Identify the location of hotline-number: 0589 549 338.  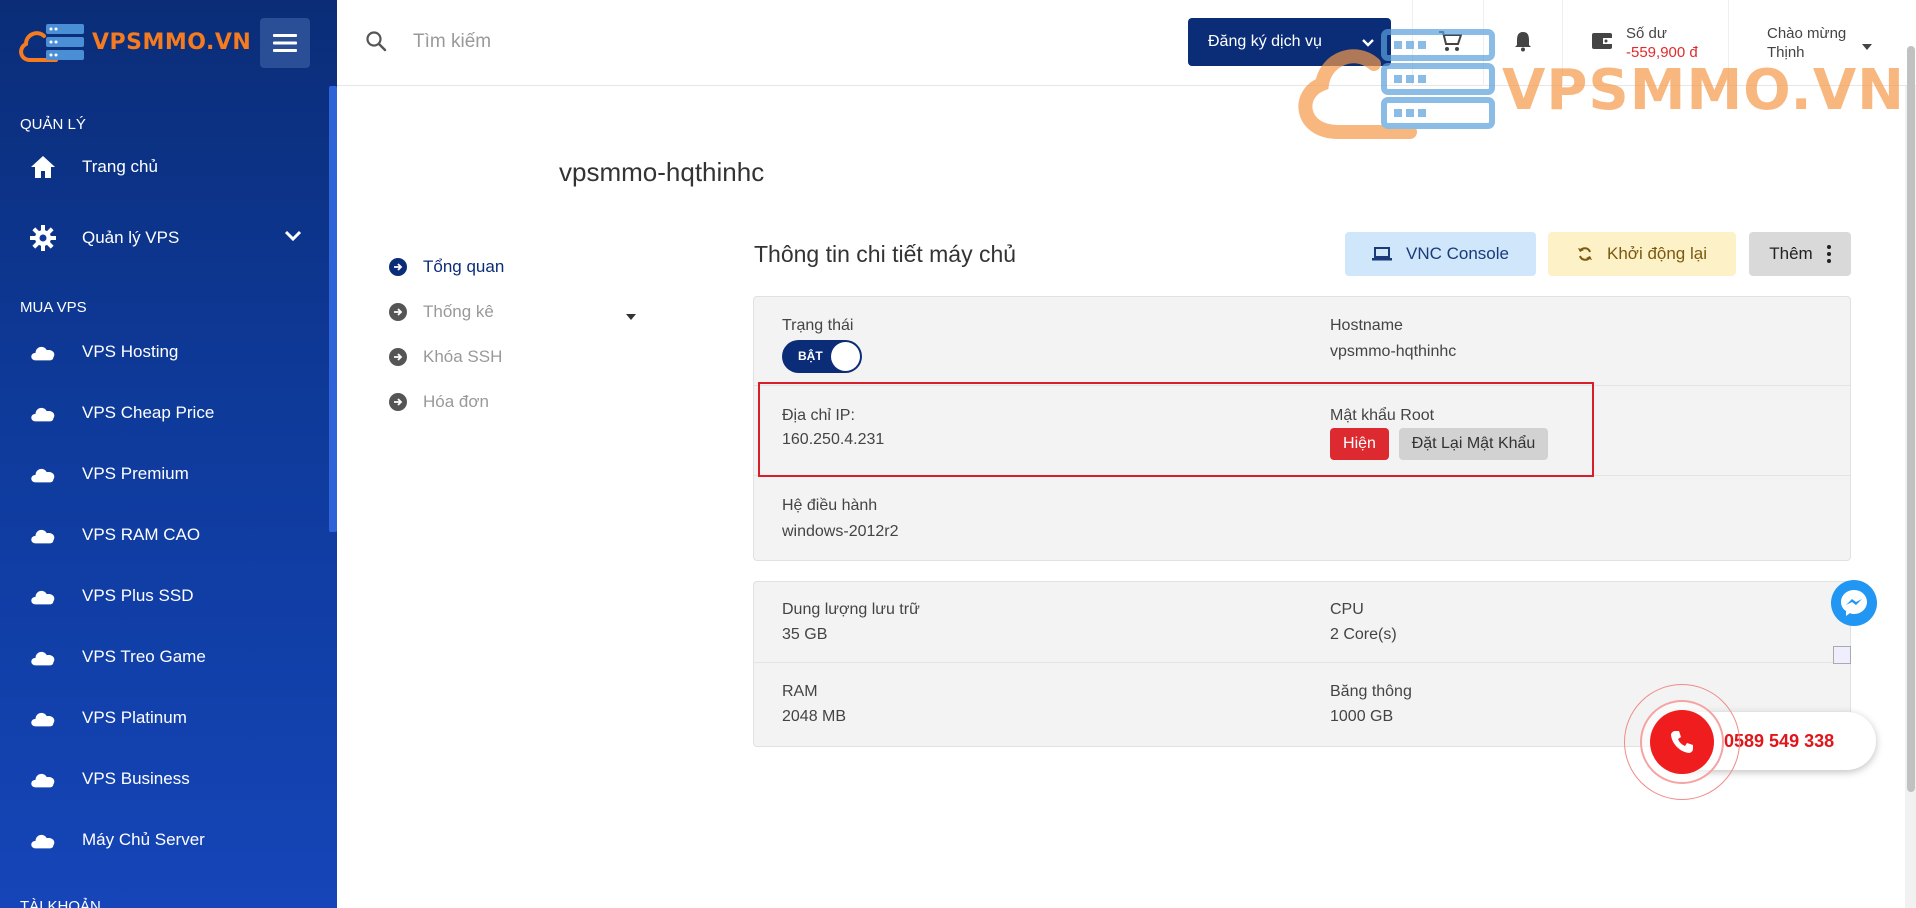
(1779, 741).